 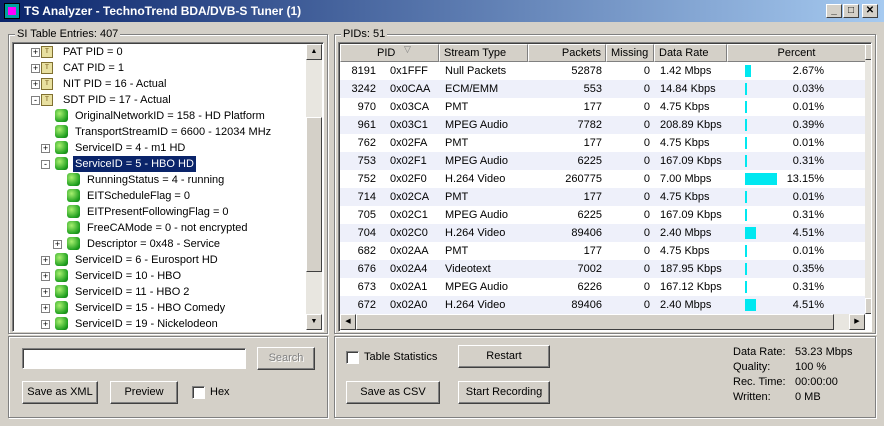 What do you see at coordinates (352, 357) in the screenshot?
I see `table-statistics-checkbox` at bounding box center [352, 357].